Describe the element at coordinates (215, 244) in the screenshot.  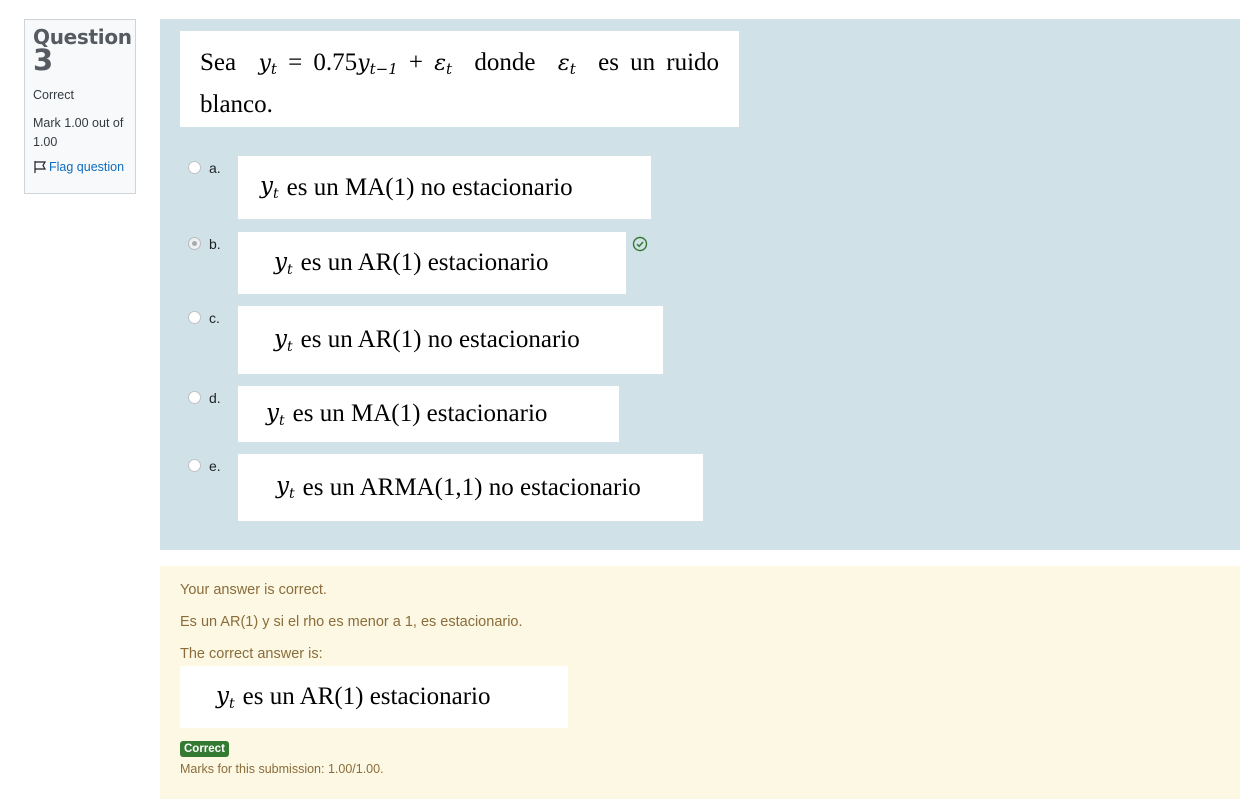
I see `option-b-letter: b.` at that location.